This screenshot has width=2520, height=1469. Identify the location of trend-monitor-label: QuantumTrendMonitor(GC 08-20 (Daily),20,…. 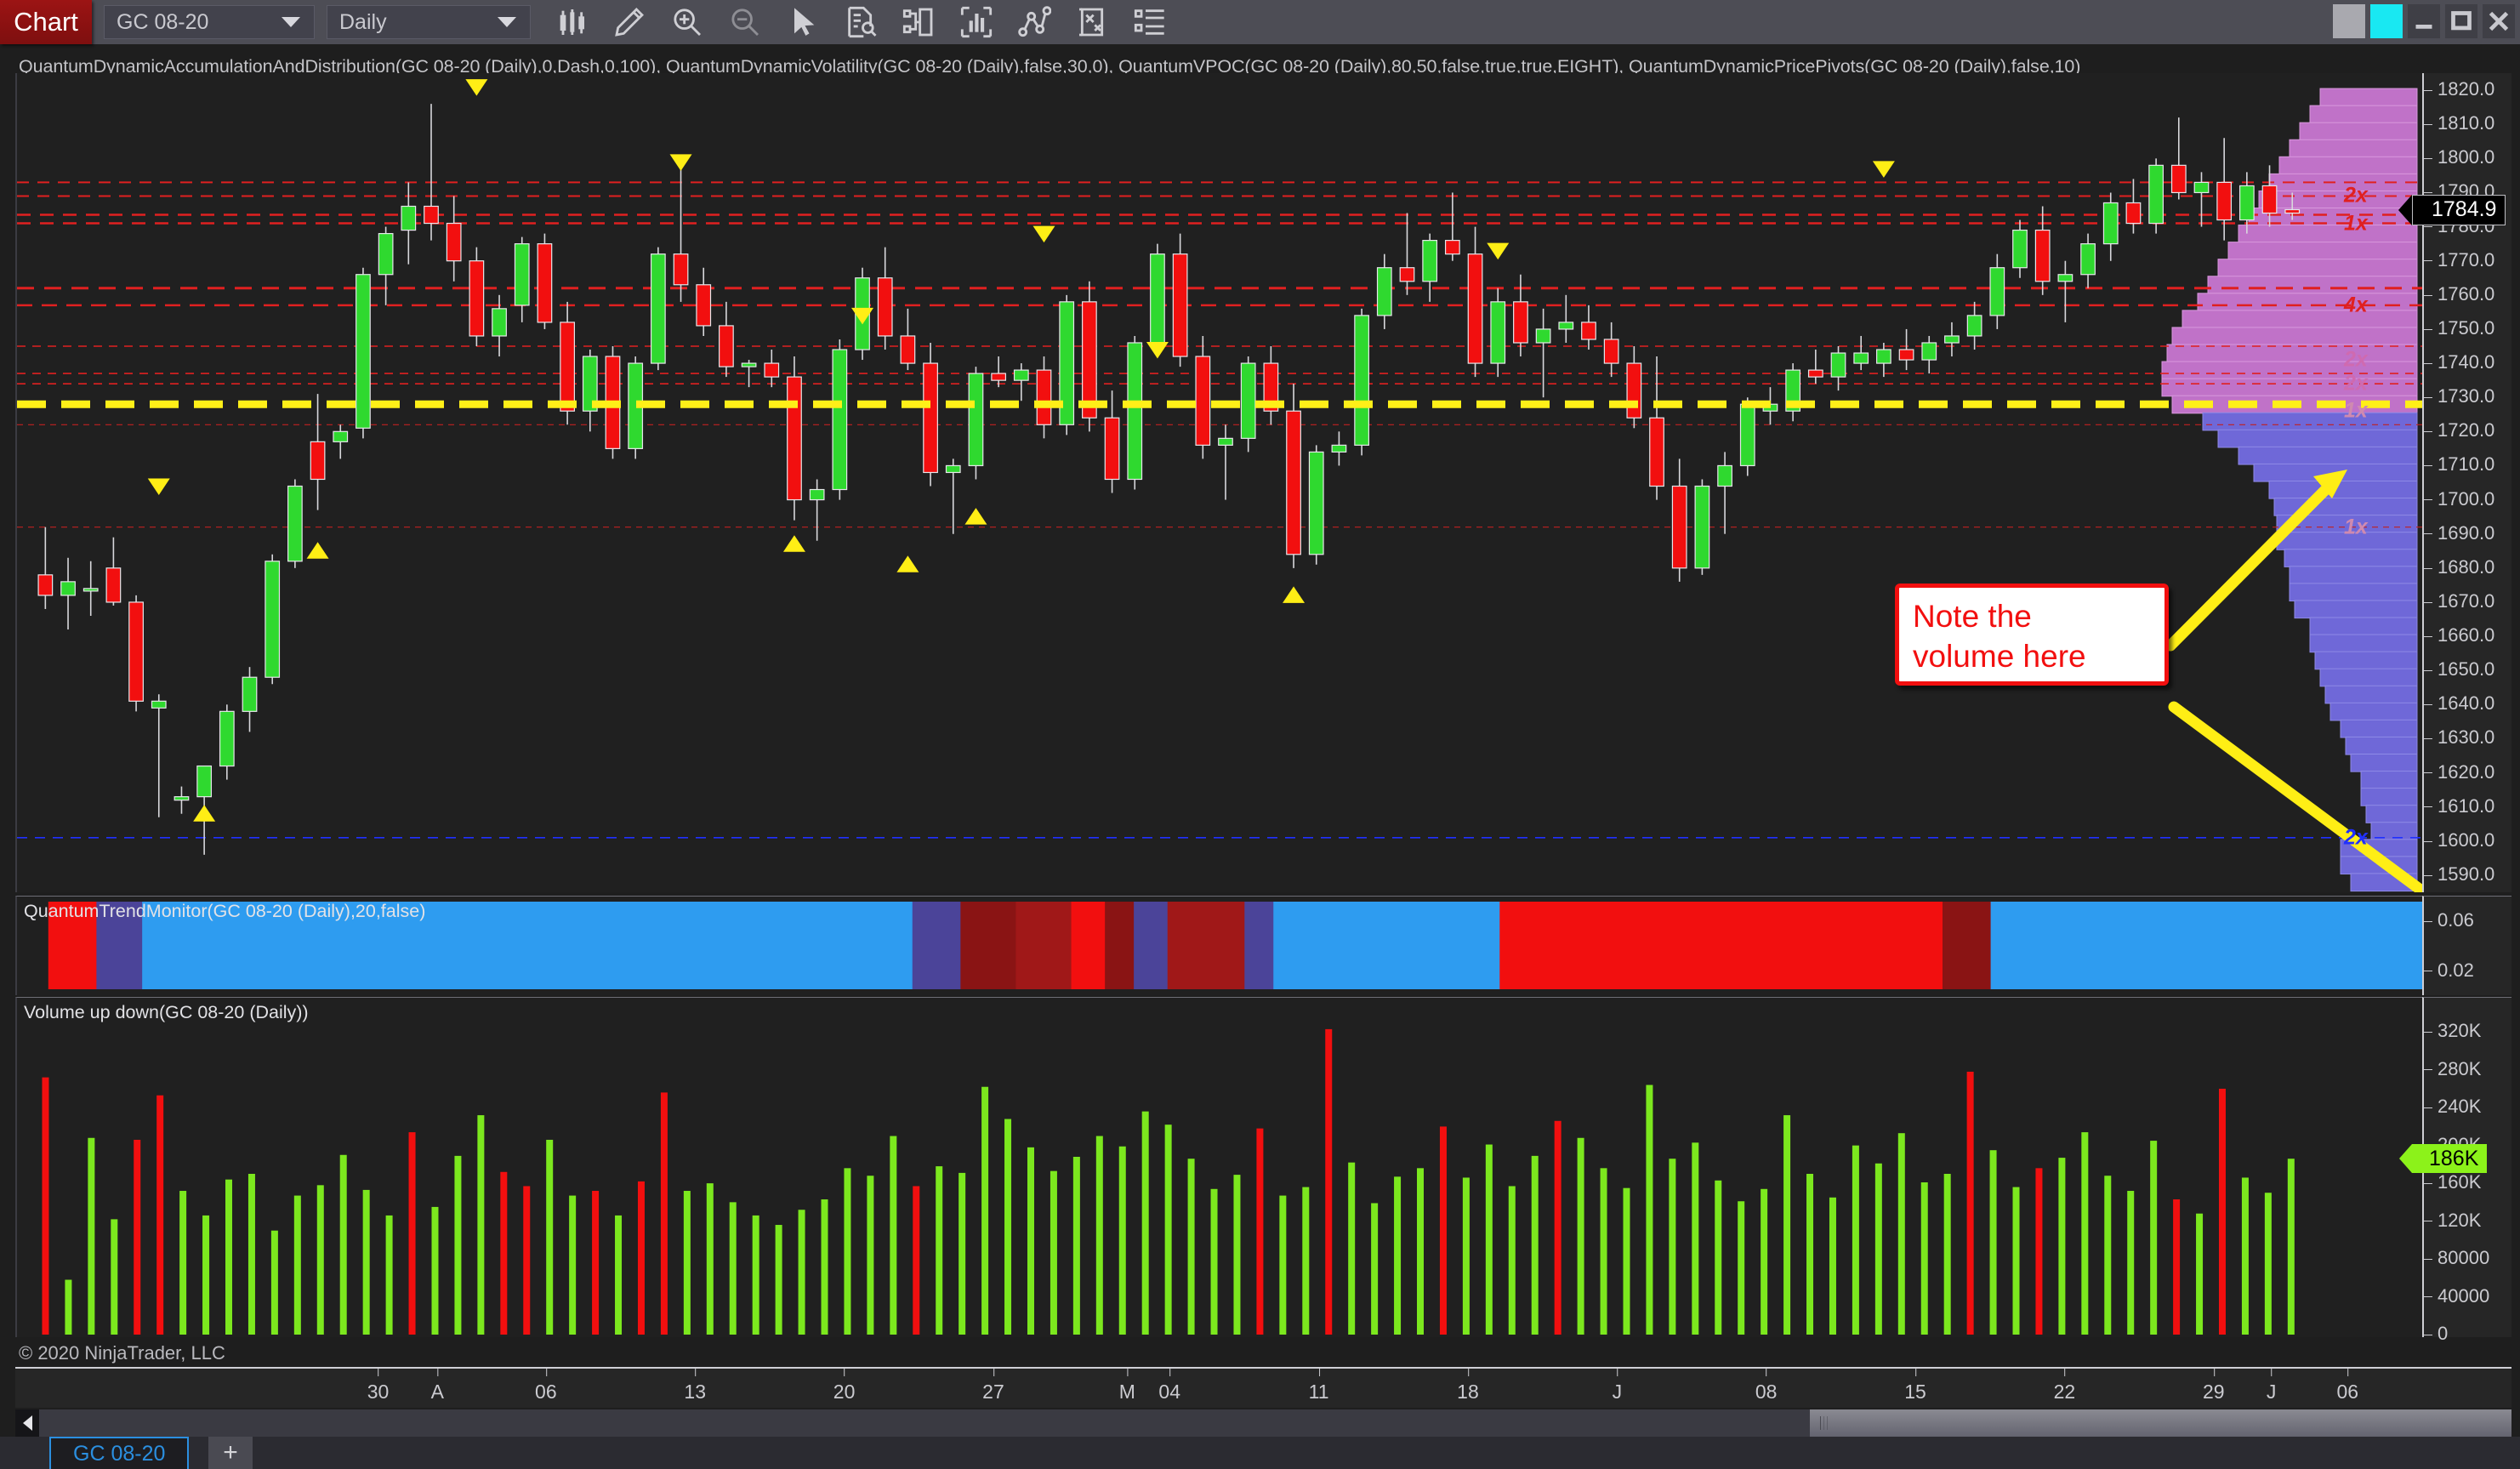
(224, 911).